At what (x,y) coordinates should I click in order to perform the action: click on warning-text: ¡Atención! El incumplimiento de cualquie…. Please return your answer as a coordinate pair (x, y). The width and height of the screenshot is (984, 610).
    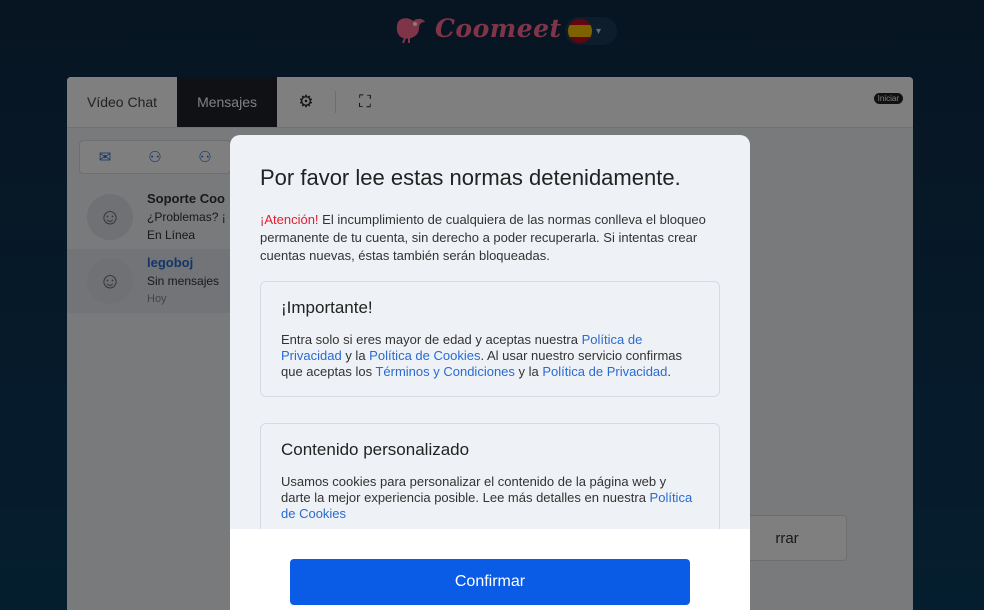
    Looking at the image, I should click on (485, 238).